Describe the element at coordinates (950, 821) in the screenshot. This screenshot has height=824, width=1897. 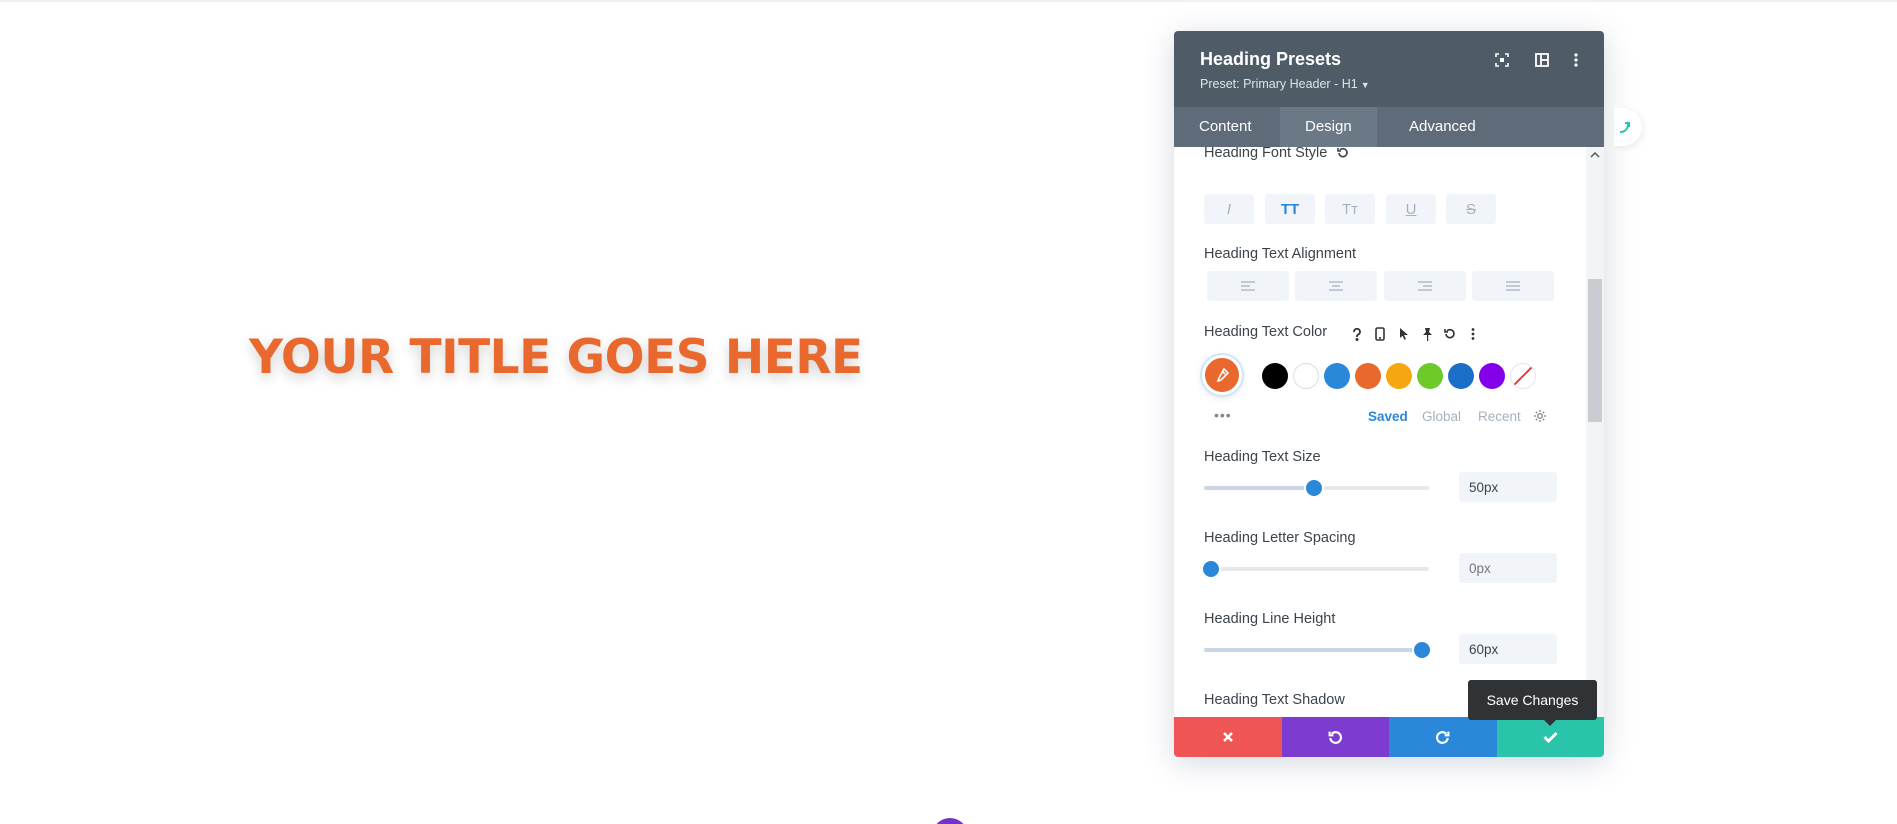
I see `add-section-button` at that location.